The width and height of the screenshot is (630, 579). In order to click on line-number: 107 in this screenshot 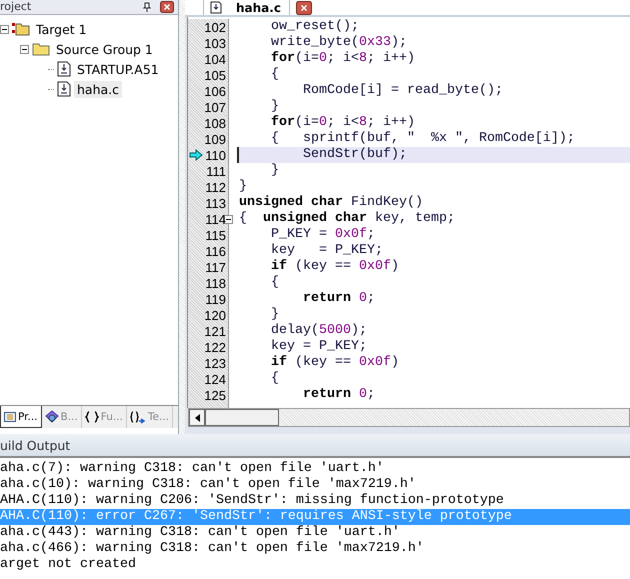, I will do `click(215, 107)`.